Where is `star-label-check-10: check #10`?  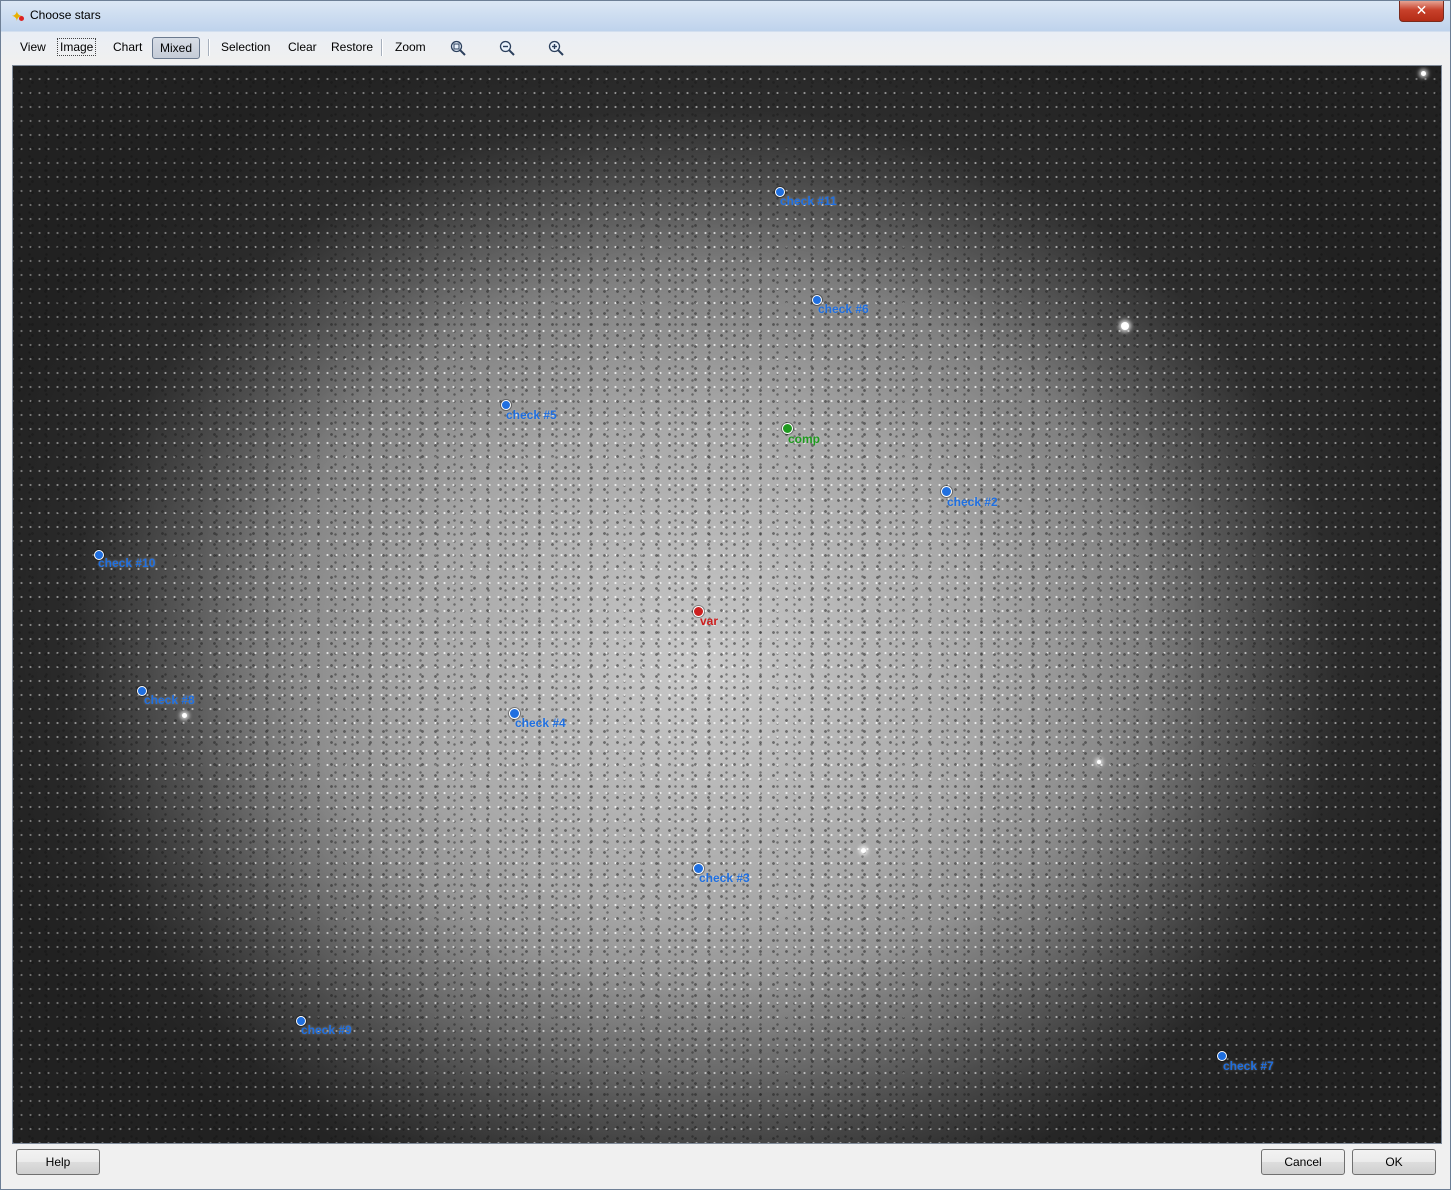 star-label-check-10: check #10 is located at coordinates (127, 563).